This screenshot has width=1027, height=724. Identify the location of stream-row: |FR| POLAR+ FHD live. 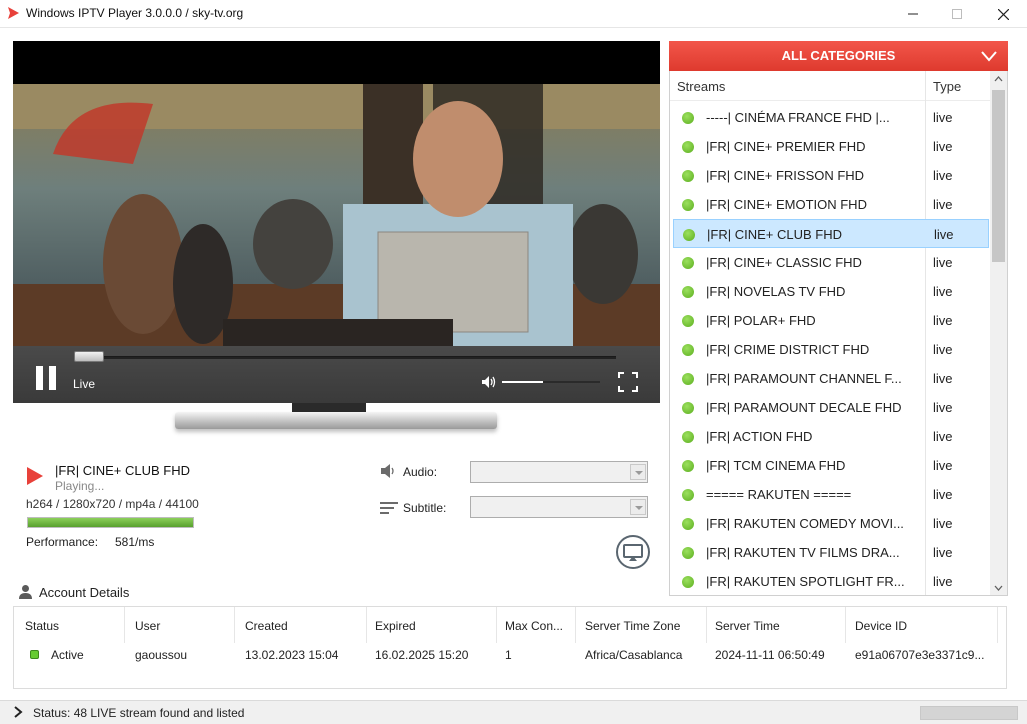
(831, 320).